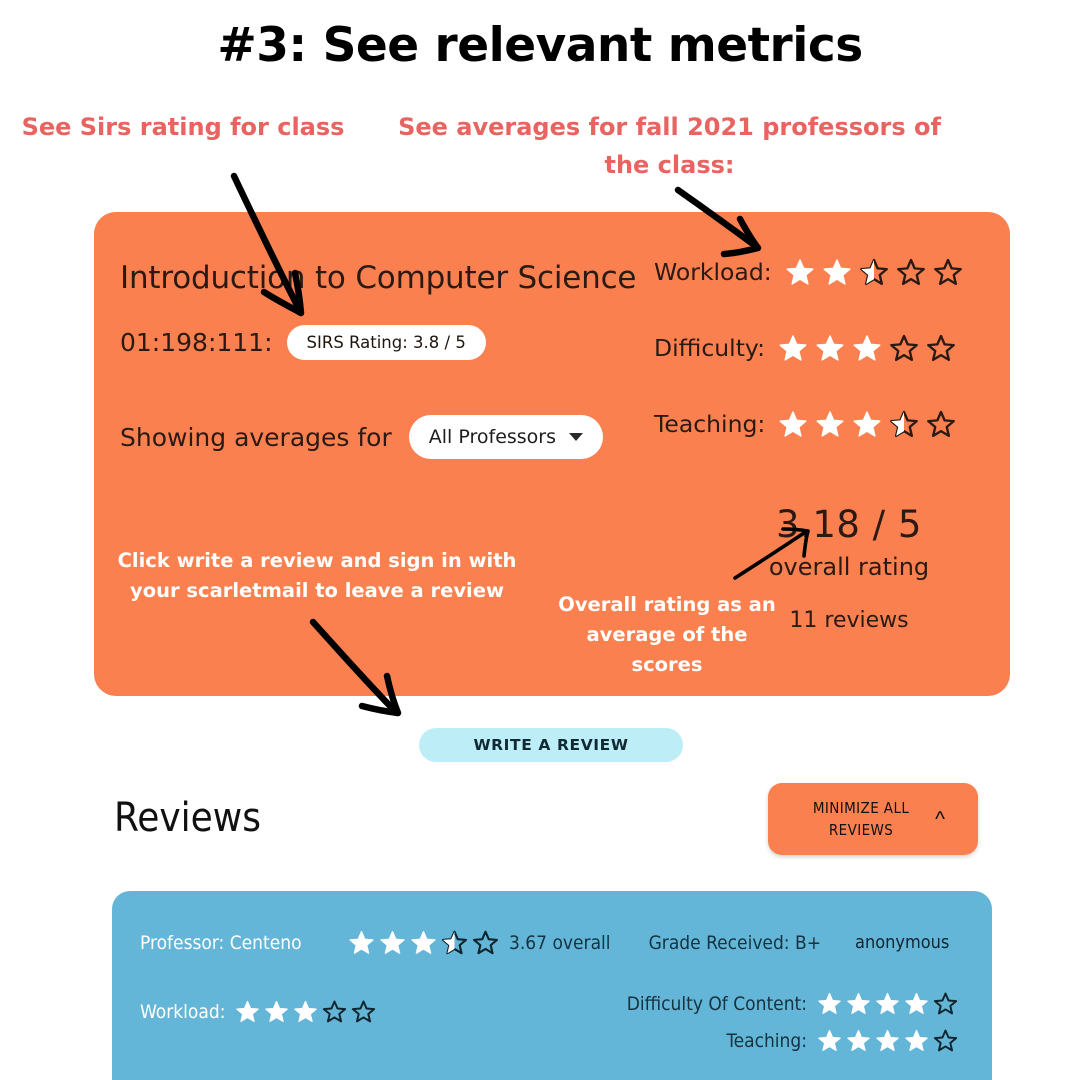 This screenshot has height=1080, width=1080. I want to click on chevron-up-icon: ^, so click(940, 819).